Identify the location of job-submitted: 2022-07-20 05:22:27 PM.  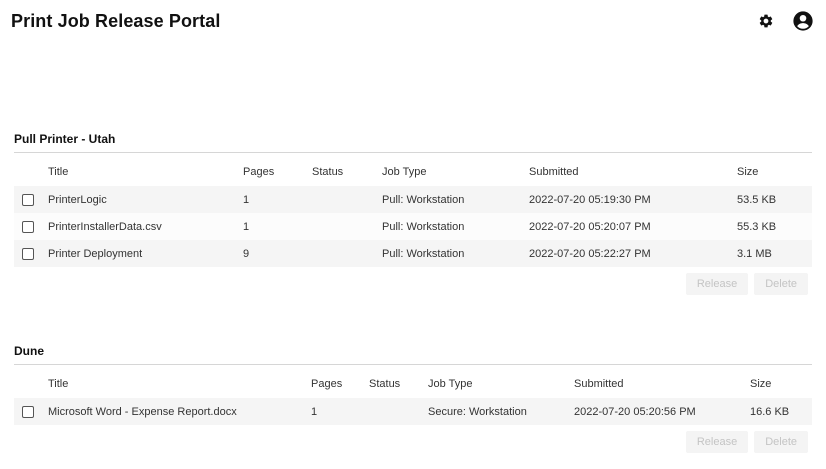
(590, 253).